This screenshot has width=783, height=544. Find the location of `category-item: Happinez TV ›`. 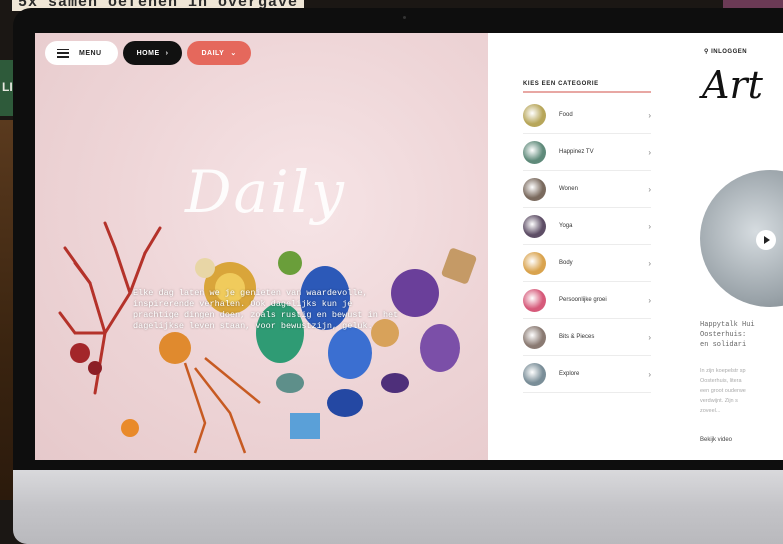

category-item: Happinez TV › is located at coordinates (587, 152).